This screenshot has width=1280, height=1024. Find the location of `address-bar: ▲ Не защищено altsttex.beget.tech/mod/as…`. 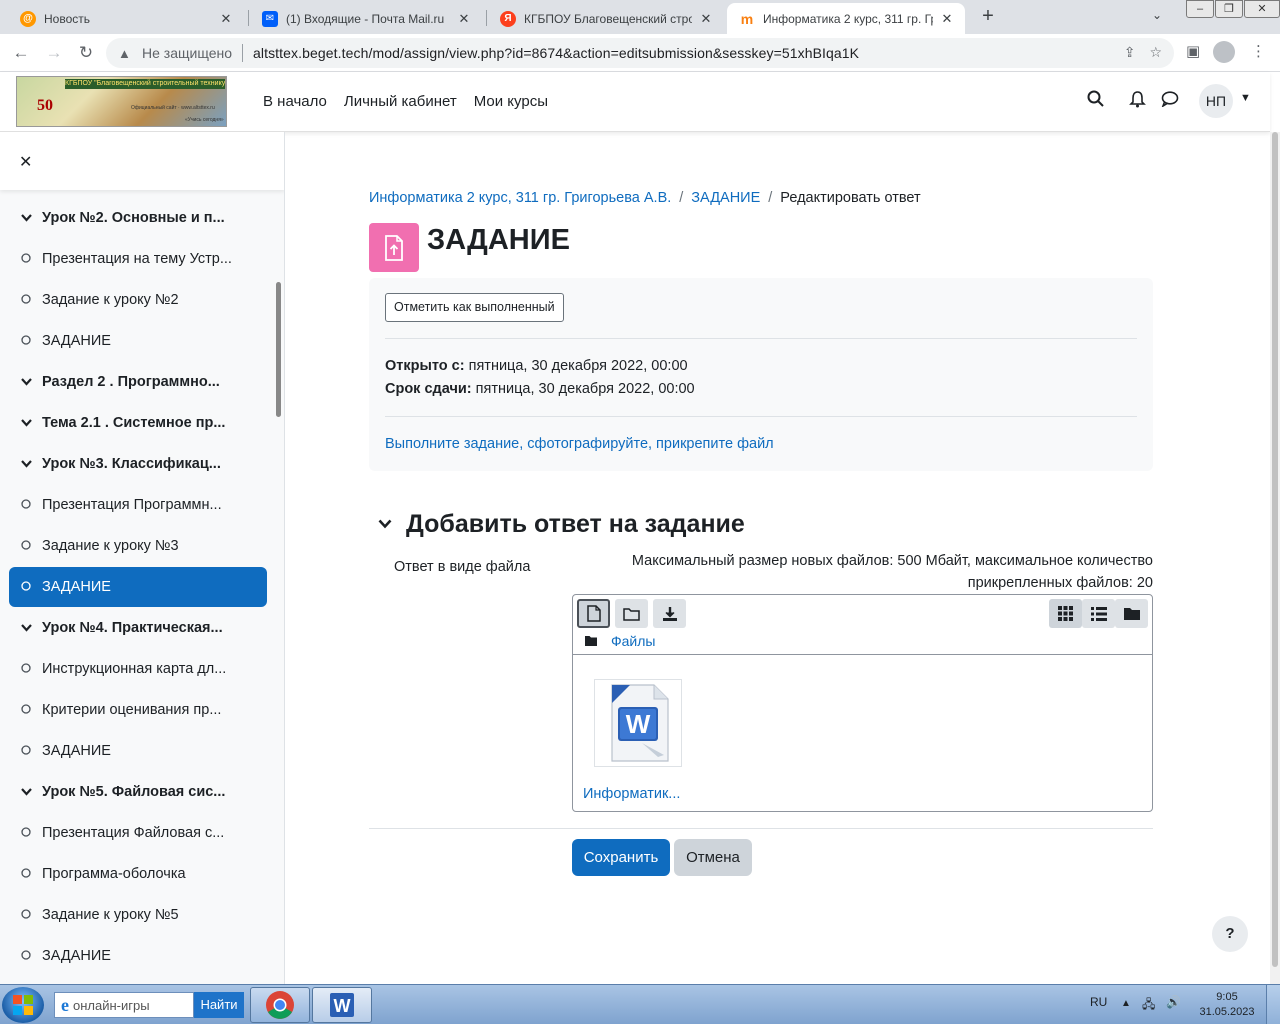

address-bar: ▲ Не защищено altsttex.beget.tech/mod/as… is located at coordinates (640, 53).